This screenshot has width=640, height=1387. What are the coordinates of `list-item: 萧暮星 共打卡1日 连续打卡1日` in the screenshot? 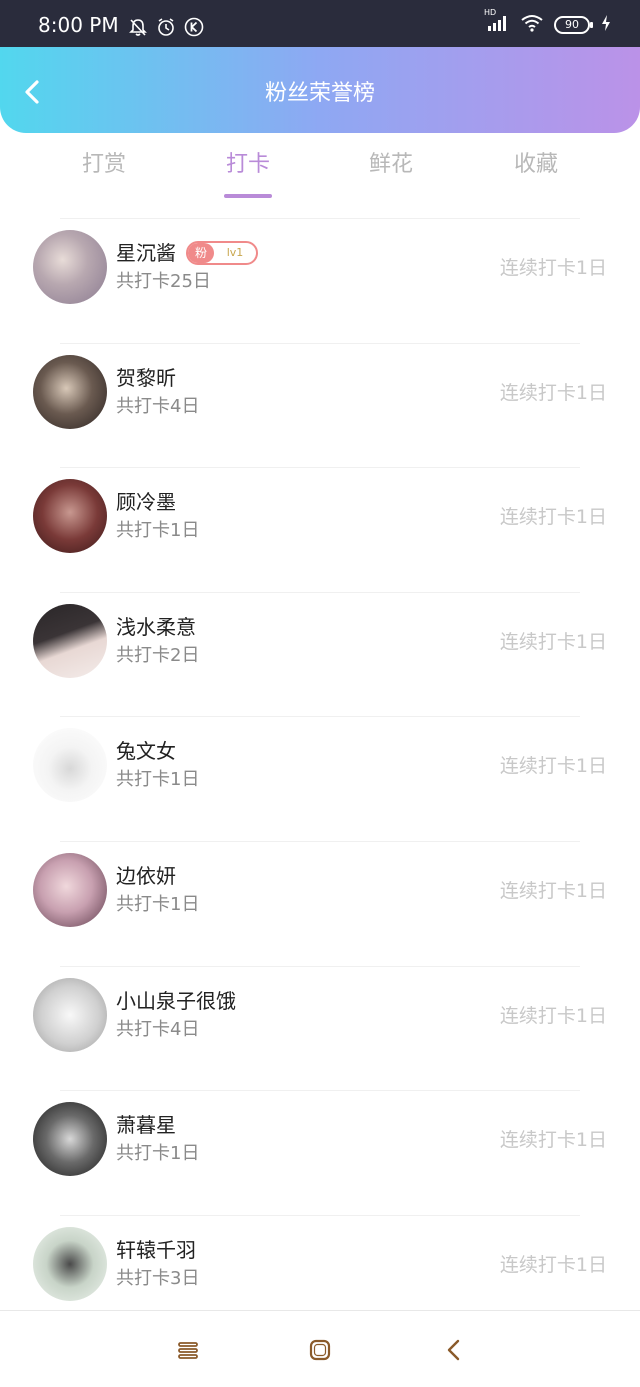 It's located at (320, 1152).